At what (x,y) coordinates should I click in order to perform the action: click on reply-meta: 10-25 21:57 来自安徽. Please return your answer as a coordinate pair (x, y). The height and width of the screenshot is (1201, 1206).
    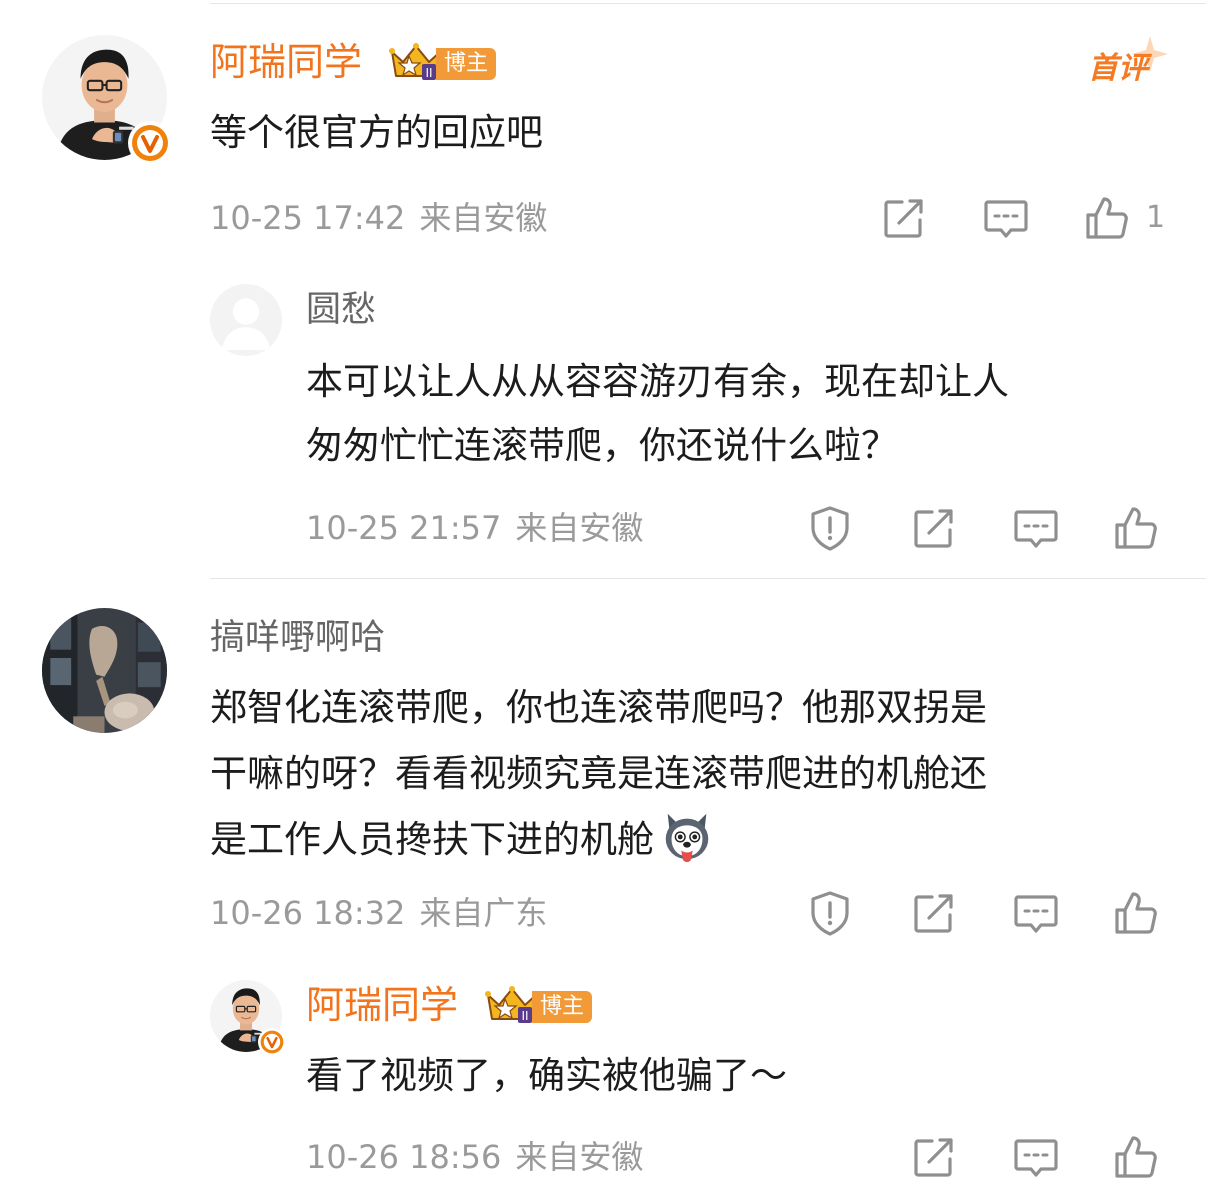
    Looking at the image, I should click on (474, 528).